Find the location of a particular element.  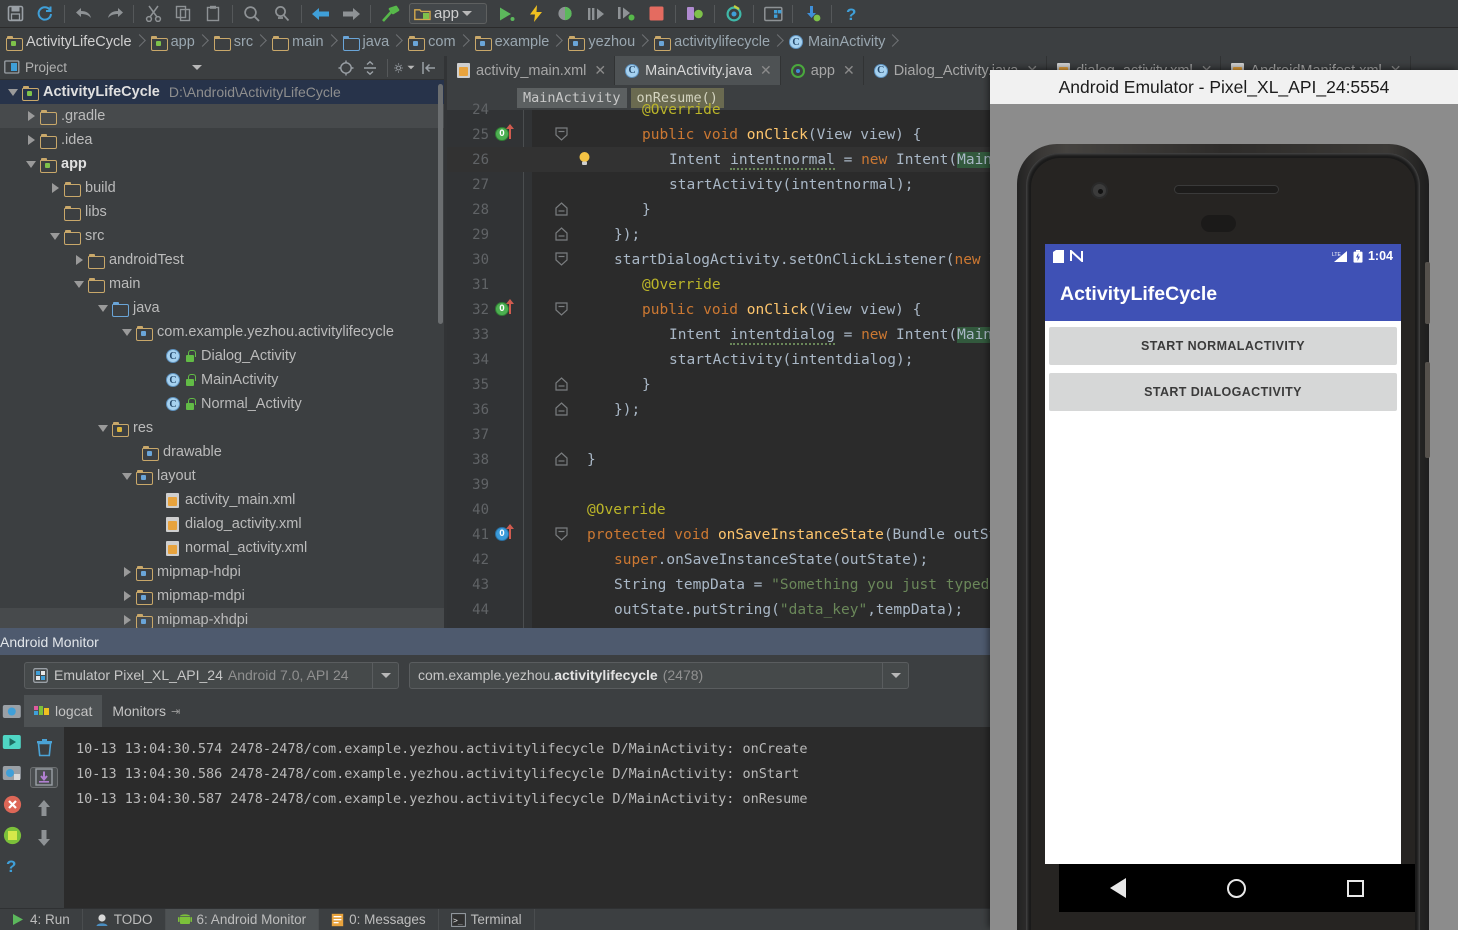

breadcrumb-item-activitylifecycle: activitylifecycle is located at coordinates (710, 42).